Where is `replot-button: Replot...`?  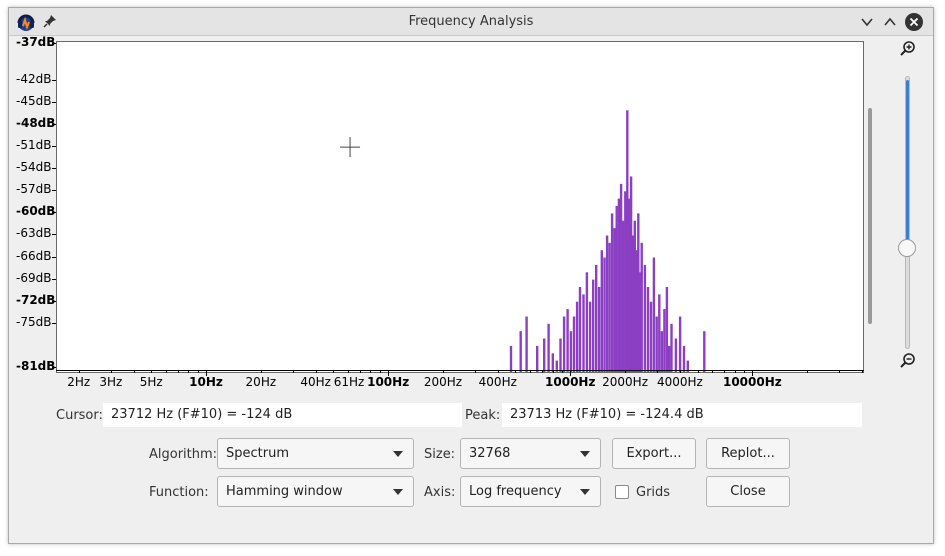
replot-button: Replot... is located at coordinates (748, 453).